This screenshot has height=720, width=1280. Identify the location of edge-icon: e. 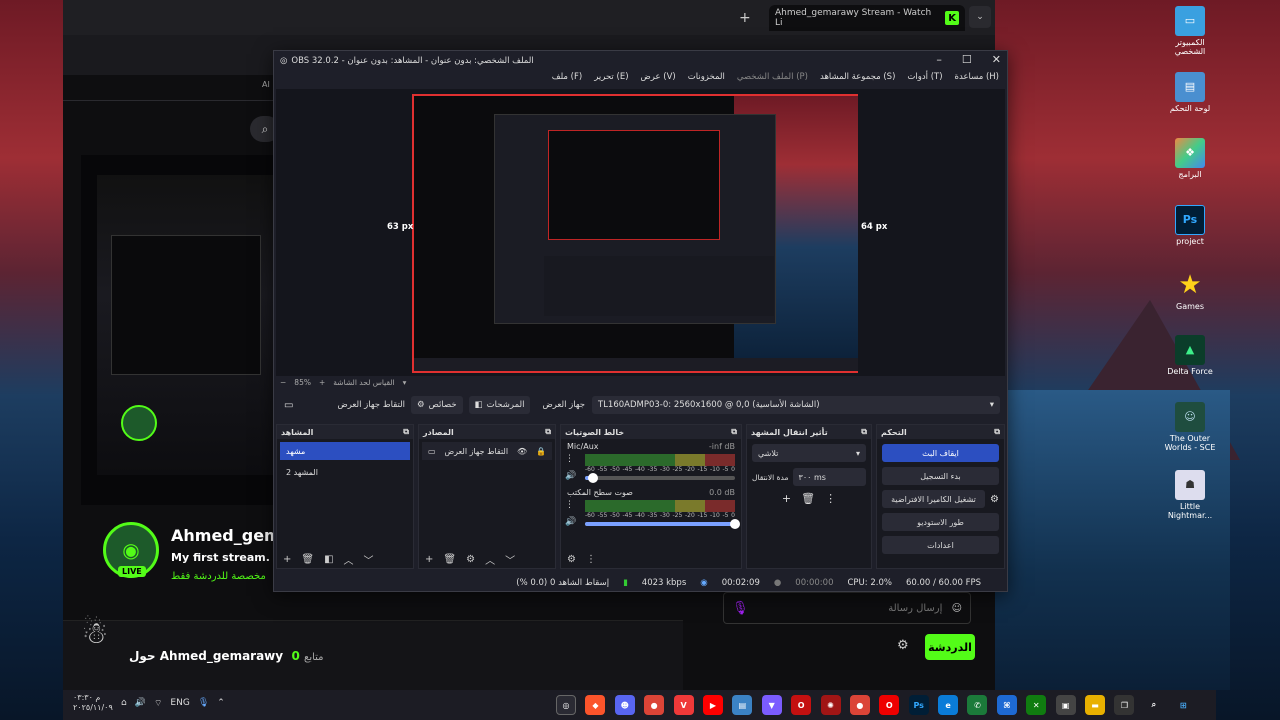
(948, 705).